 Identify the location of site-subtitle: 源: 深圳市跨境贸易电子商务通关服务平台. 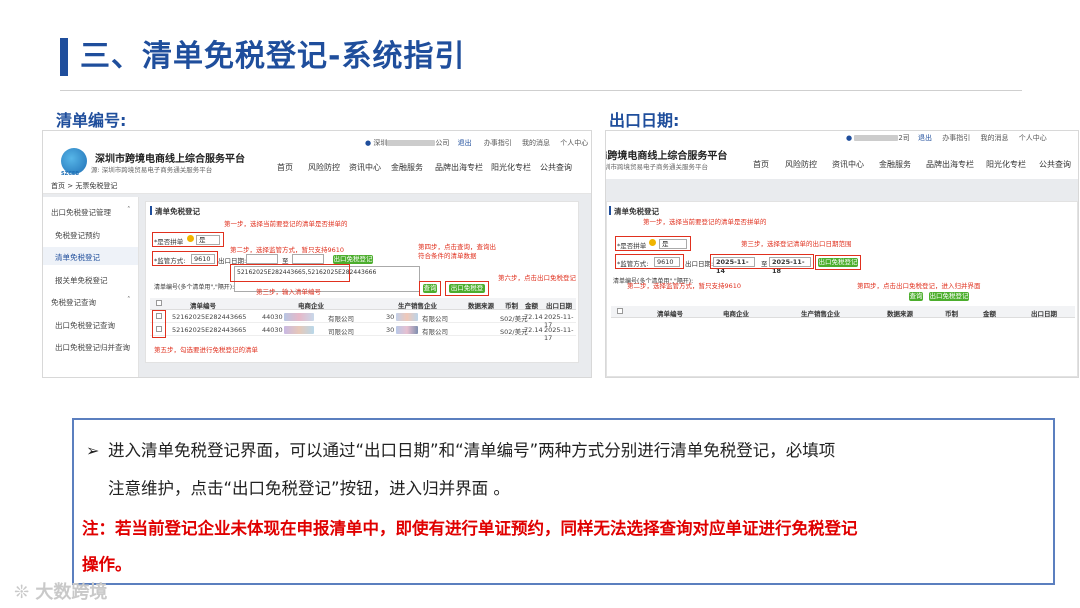
(152, 170).